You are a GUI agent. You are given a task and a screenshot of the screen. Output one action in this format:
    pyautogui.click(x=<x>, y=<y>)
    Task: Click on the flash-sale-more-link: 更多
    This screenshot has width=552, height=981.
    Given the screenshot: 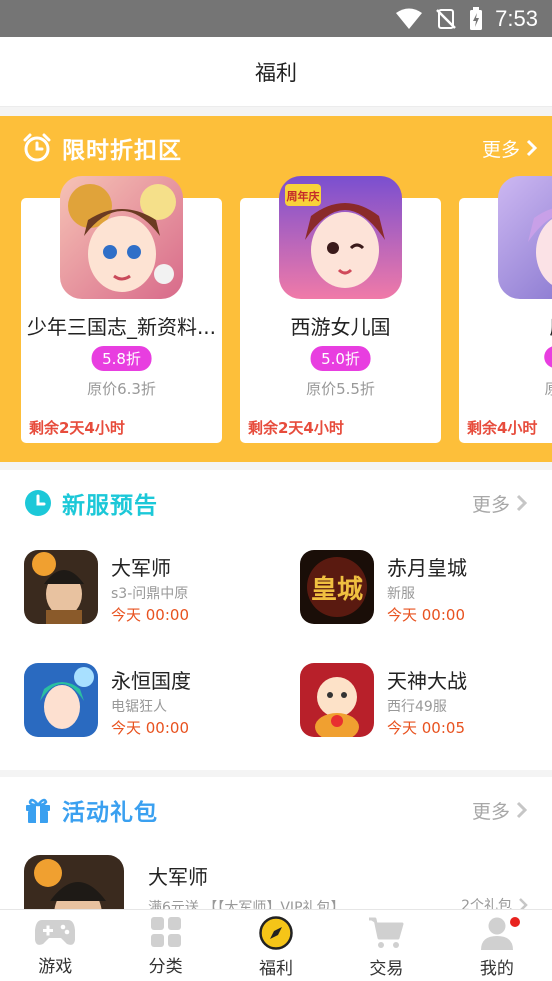 What is the action you would take?
    pyautogui.click(x=510, y=148)
    